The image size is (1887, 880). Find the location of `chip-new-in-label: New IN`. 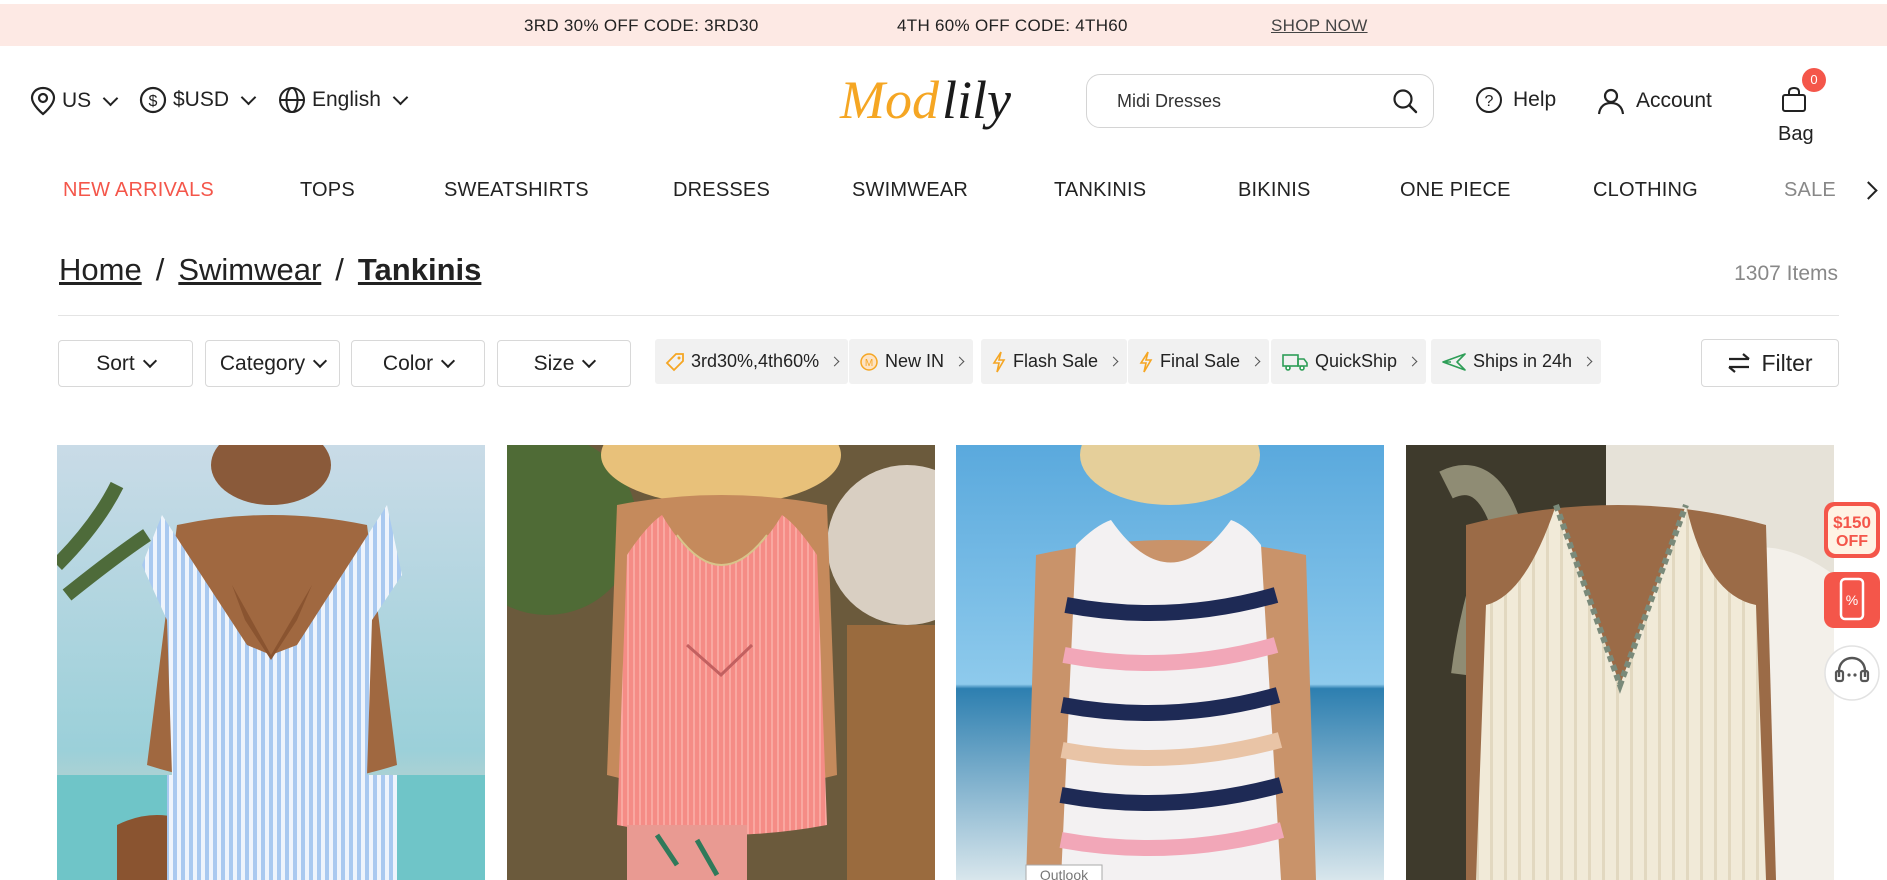

chip-new-in-label: New IN is located at coordinates (915, 361).